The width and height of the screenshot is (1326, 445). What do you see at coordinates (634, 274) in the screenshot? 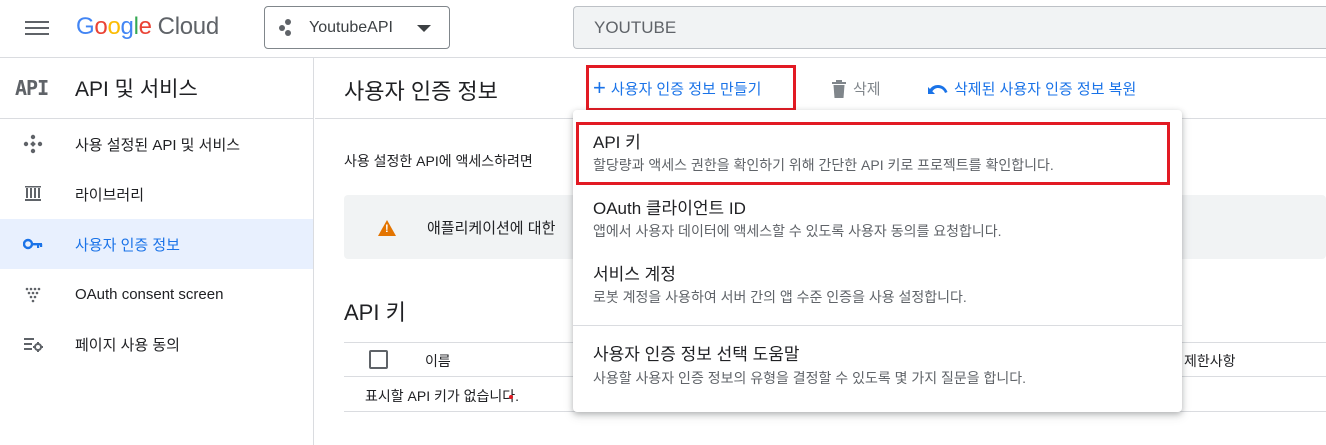
I see `menu-item-title: 서비스 계정` at bounding box center [634, 274].